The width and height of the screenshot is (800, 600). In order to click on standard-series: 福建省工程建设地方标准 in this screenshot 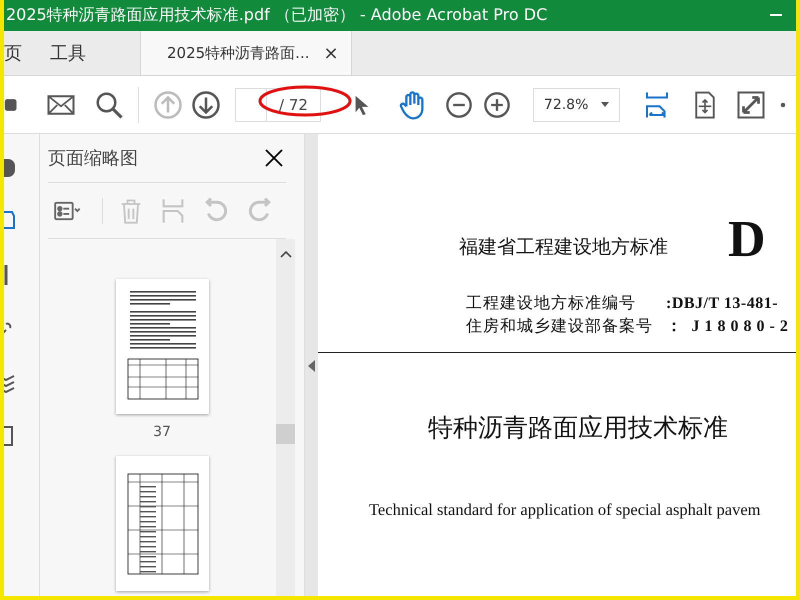, I will do `click(563, 247)`.